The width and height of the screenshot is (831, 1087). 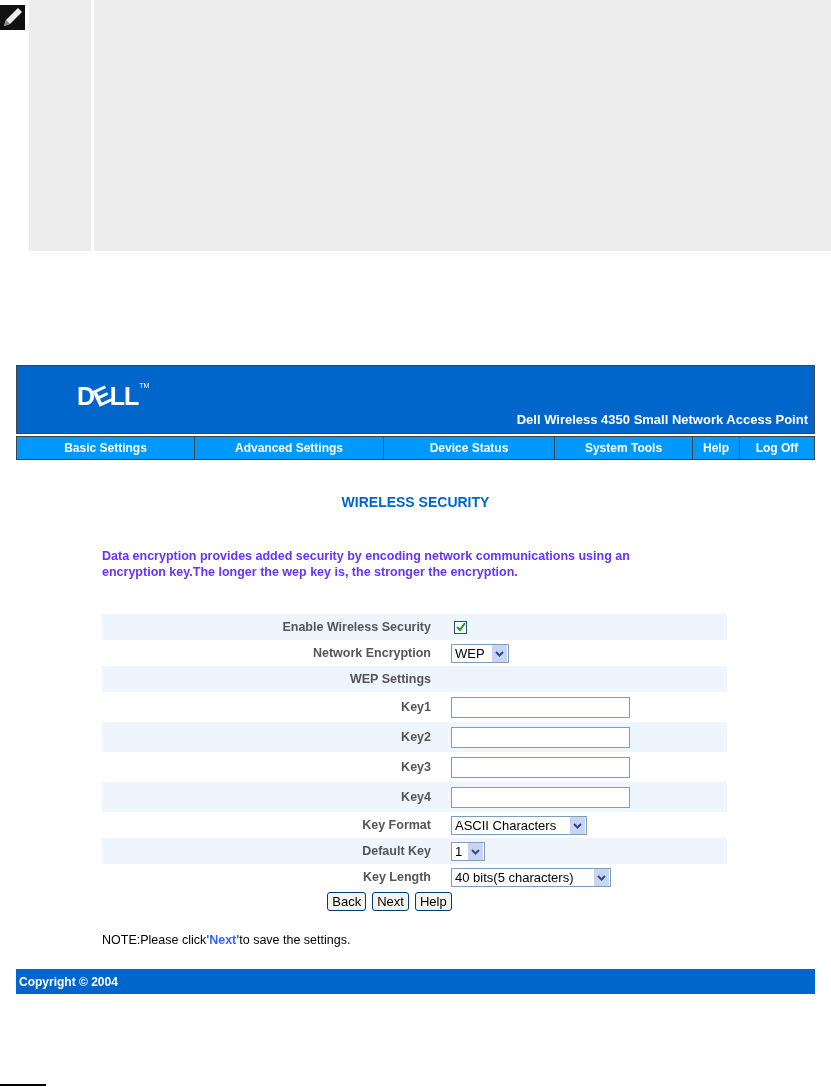 I want to click on field-label: Key3, so click(x=416, y=767).